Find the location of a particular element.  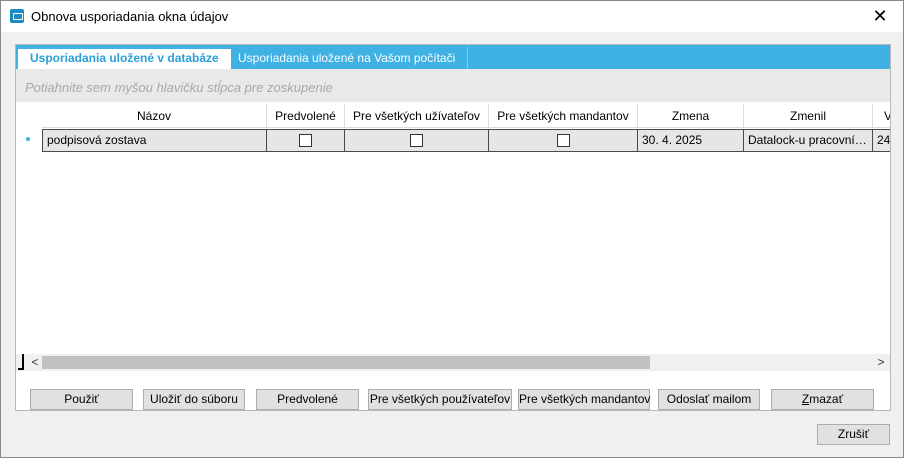

pre-vsetkych-mandantov-checkbox is located at coordinates (563, 140).